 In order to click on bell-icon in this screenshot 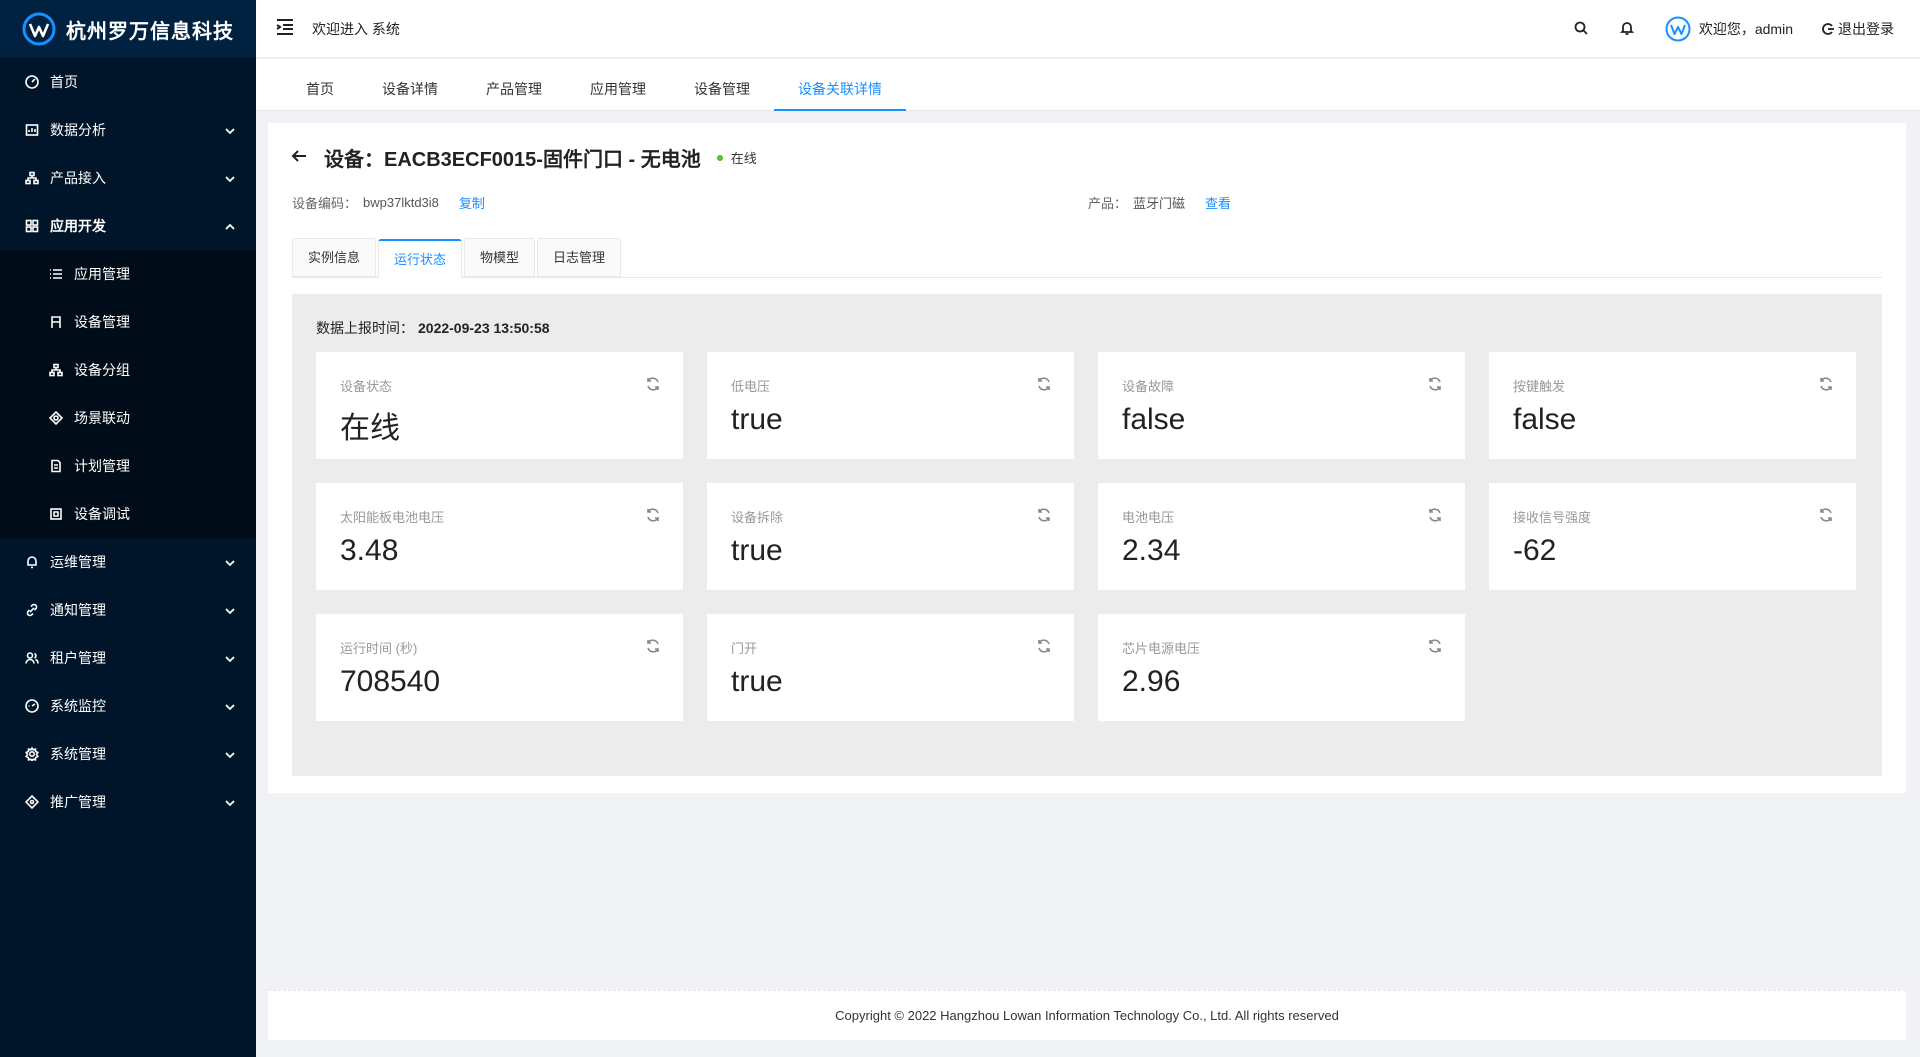, I will do `click(1628, 29)`.